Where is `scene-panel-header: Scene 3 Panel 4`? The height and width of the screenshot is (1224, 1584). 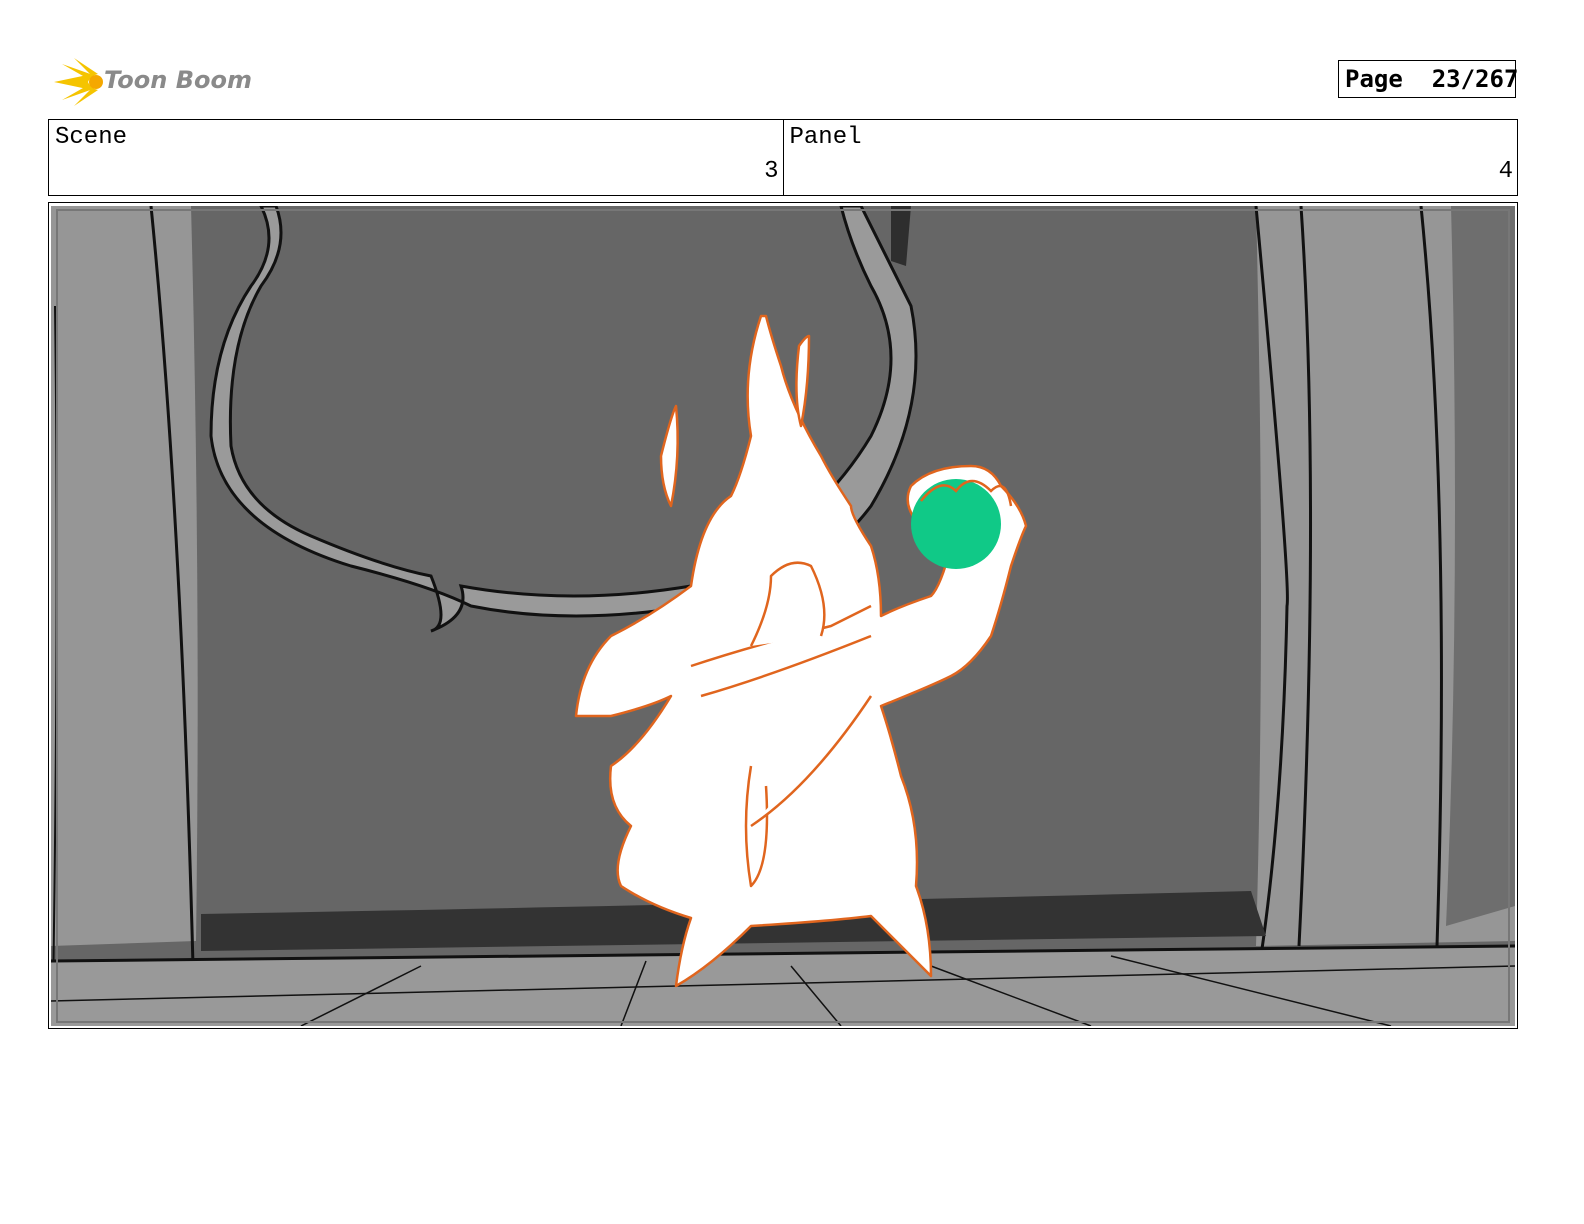
scene-panel-header: Scene 3 Panel 4 is located at coordinates (783, 157).